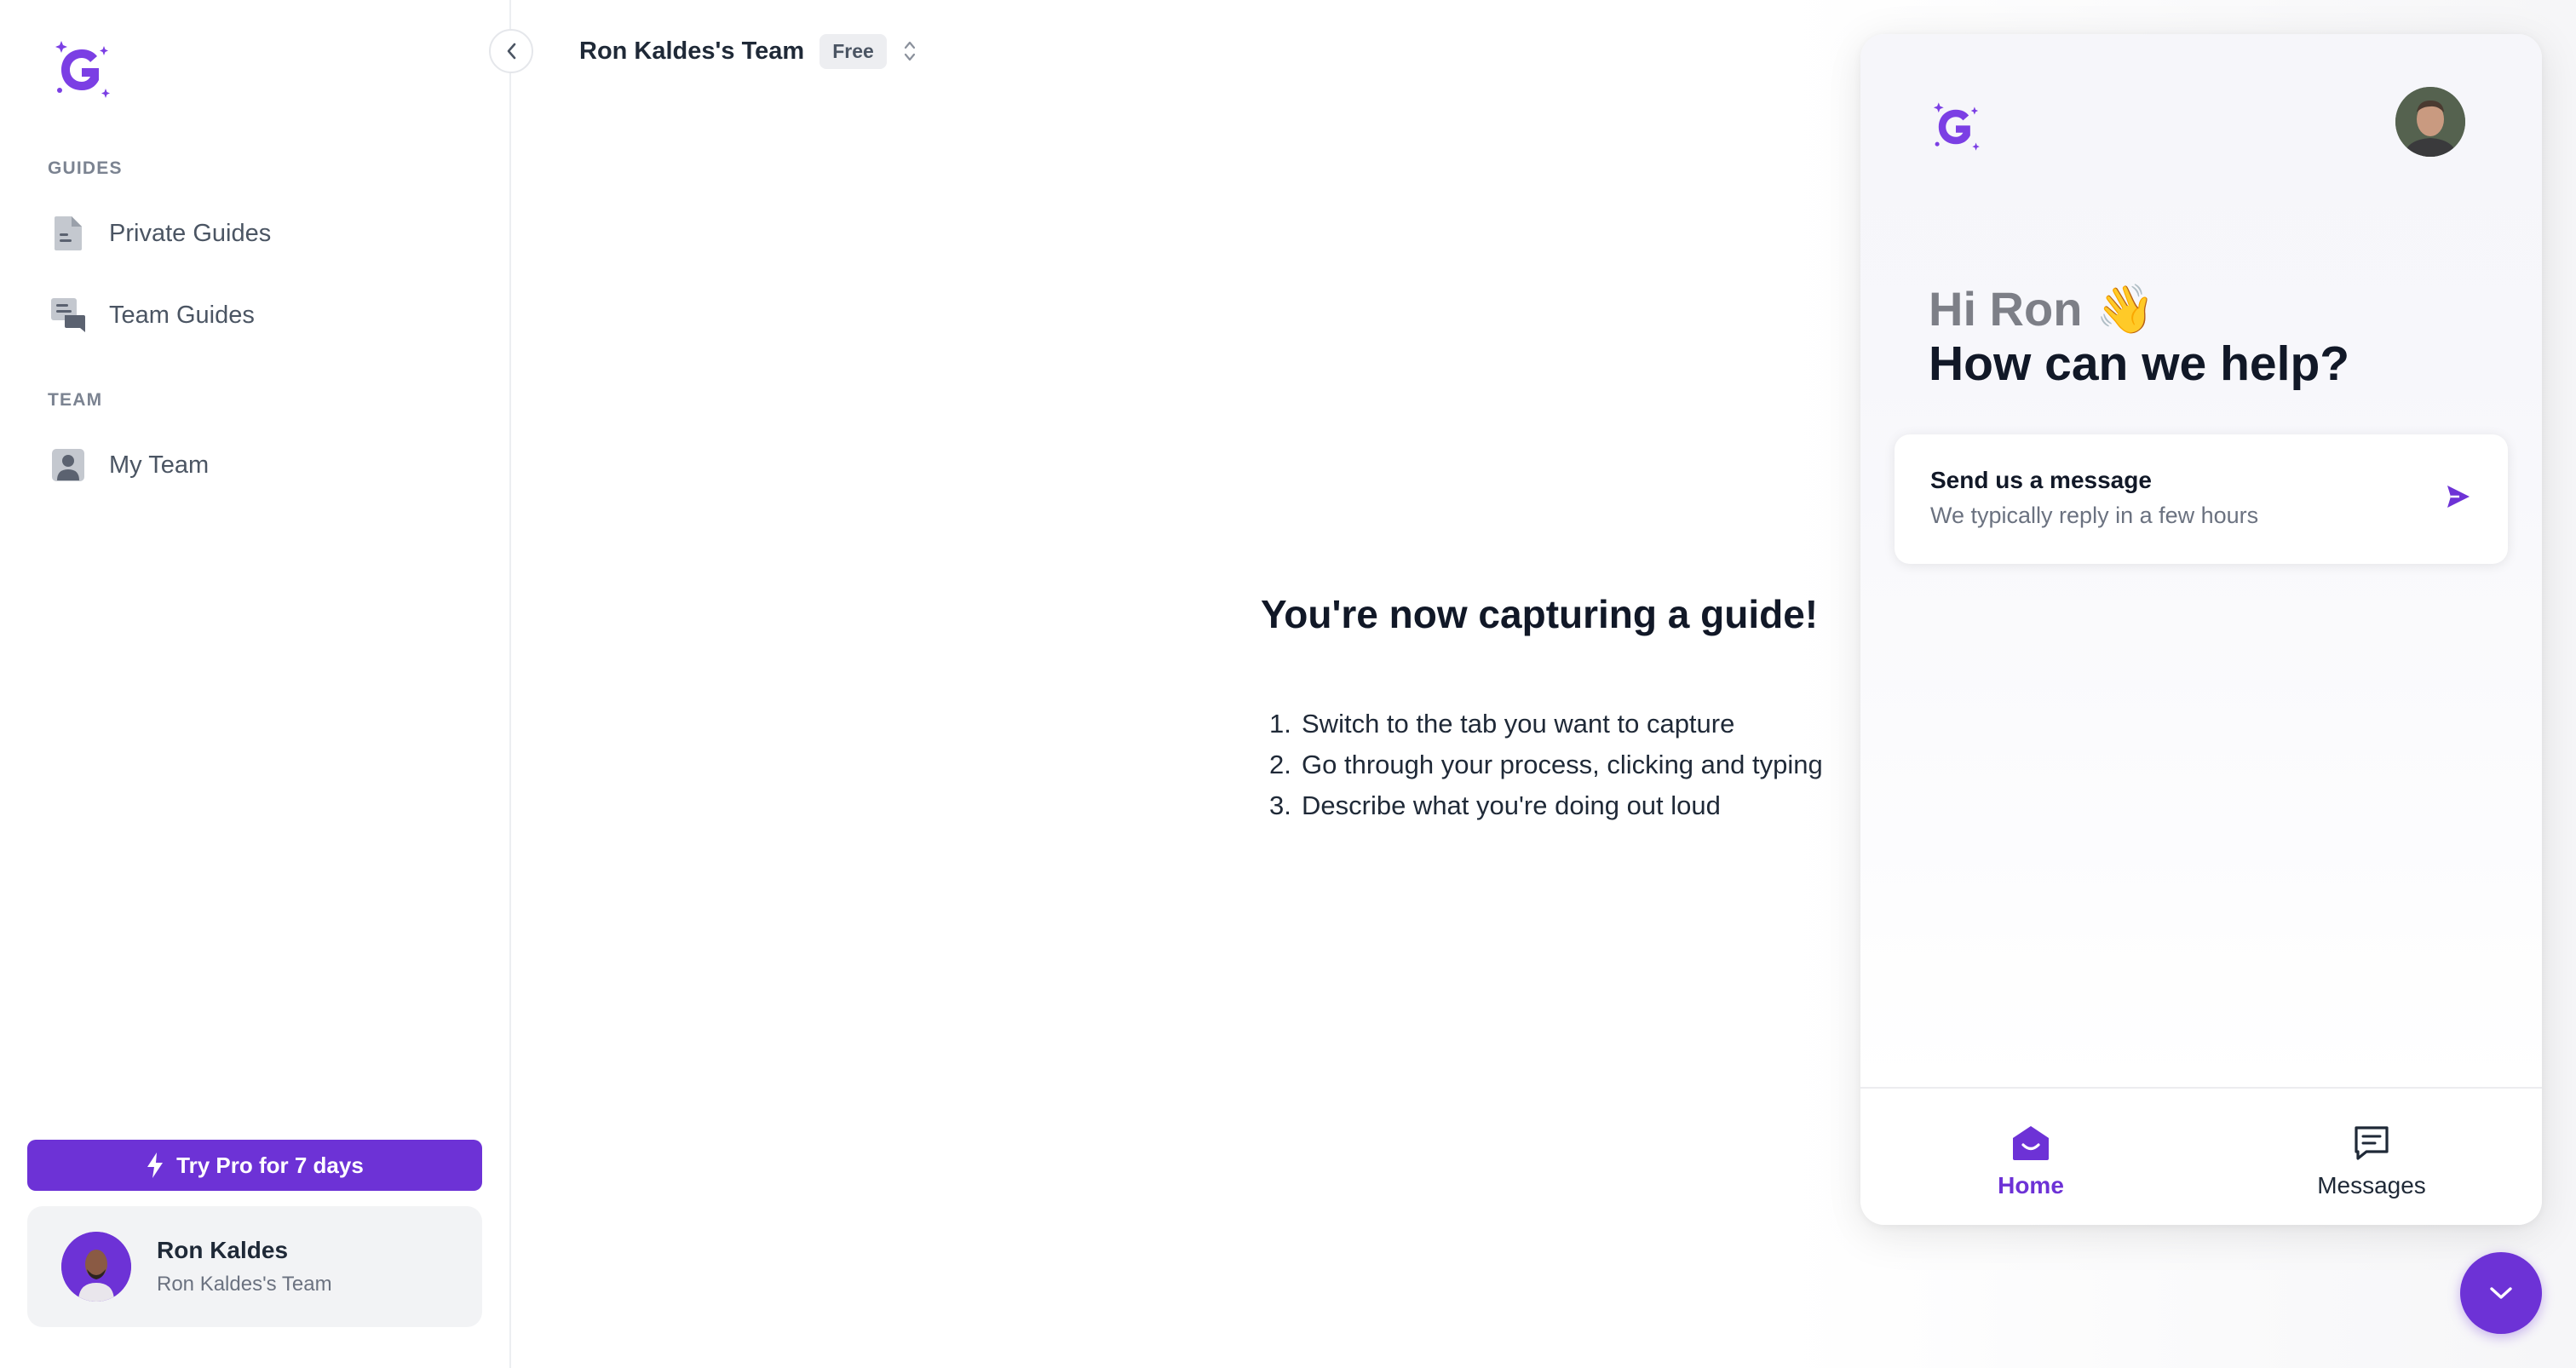 The image size is (2576, 1368). Describe the element at coordinates (255, 1266) in the screenshot. I see `user-card: Ron Kaldes Ron Kaldes's Team` at that location.